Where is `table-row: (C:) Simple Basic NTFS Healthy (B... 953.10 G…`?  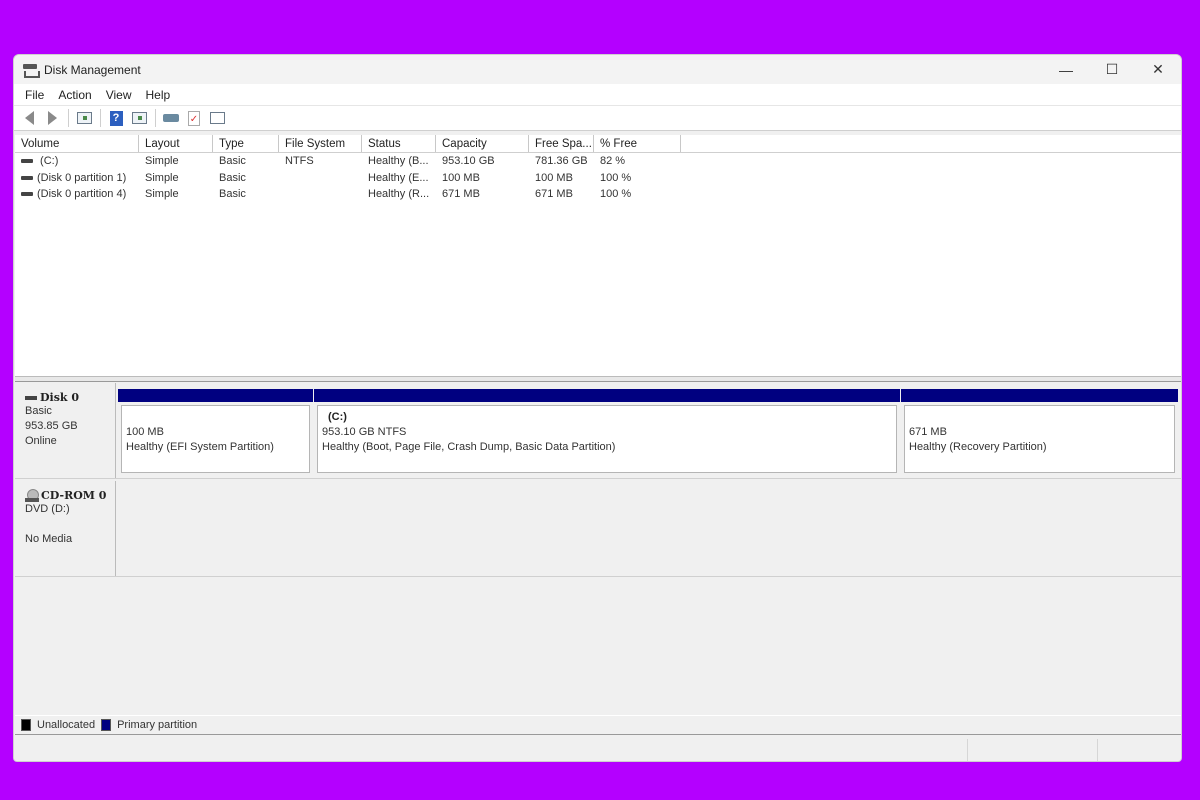 table-row: (C:) Simple Basic NTFS Healthy (B... 953.10 G… is located at coordinates (598, 161).